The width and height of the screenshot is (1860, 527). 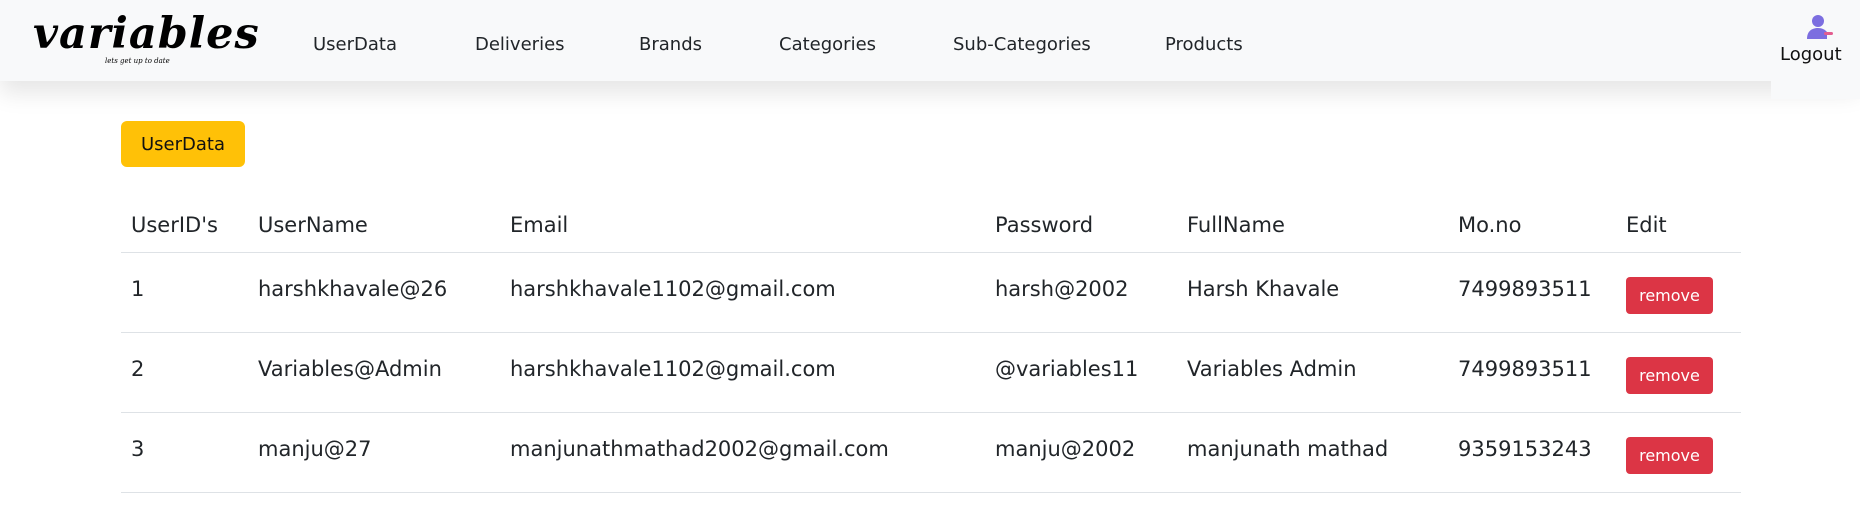 What do you see at coordinates (520, 45) in the screenshot?
I see `nav-link-deliveries: Deliveries` at bounding box center [520, 45].